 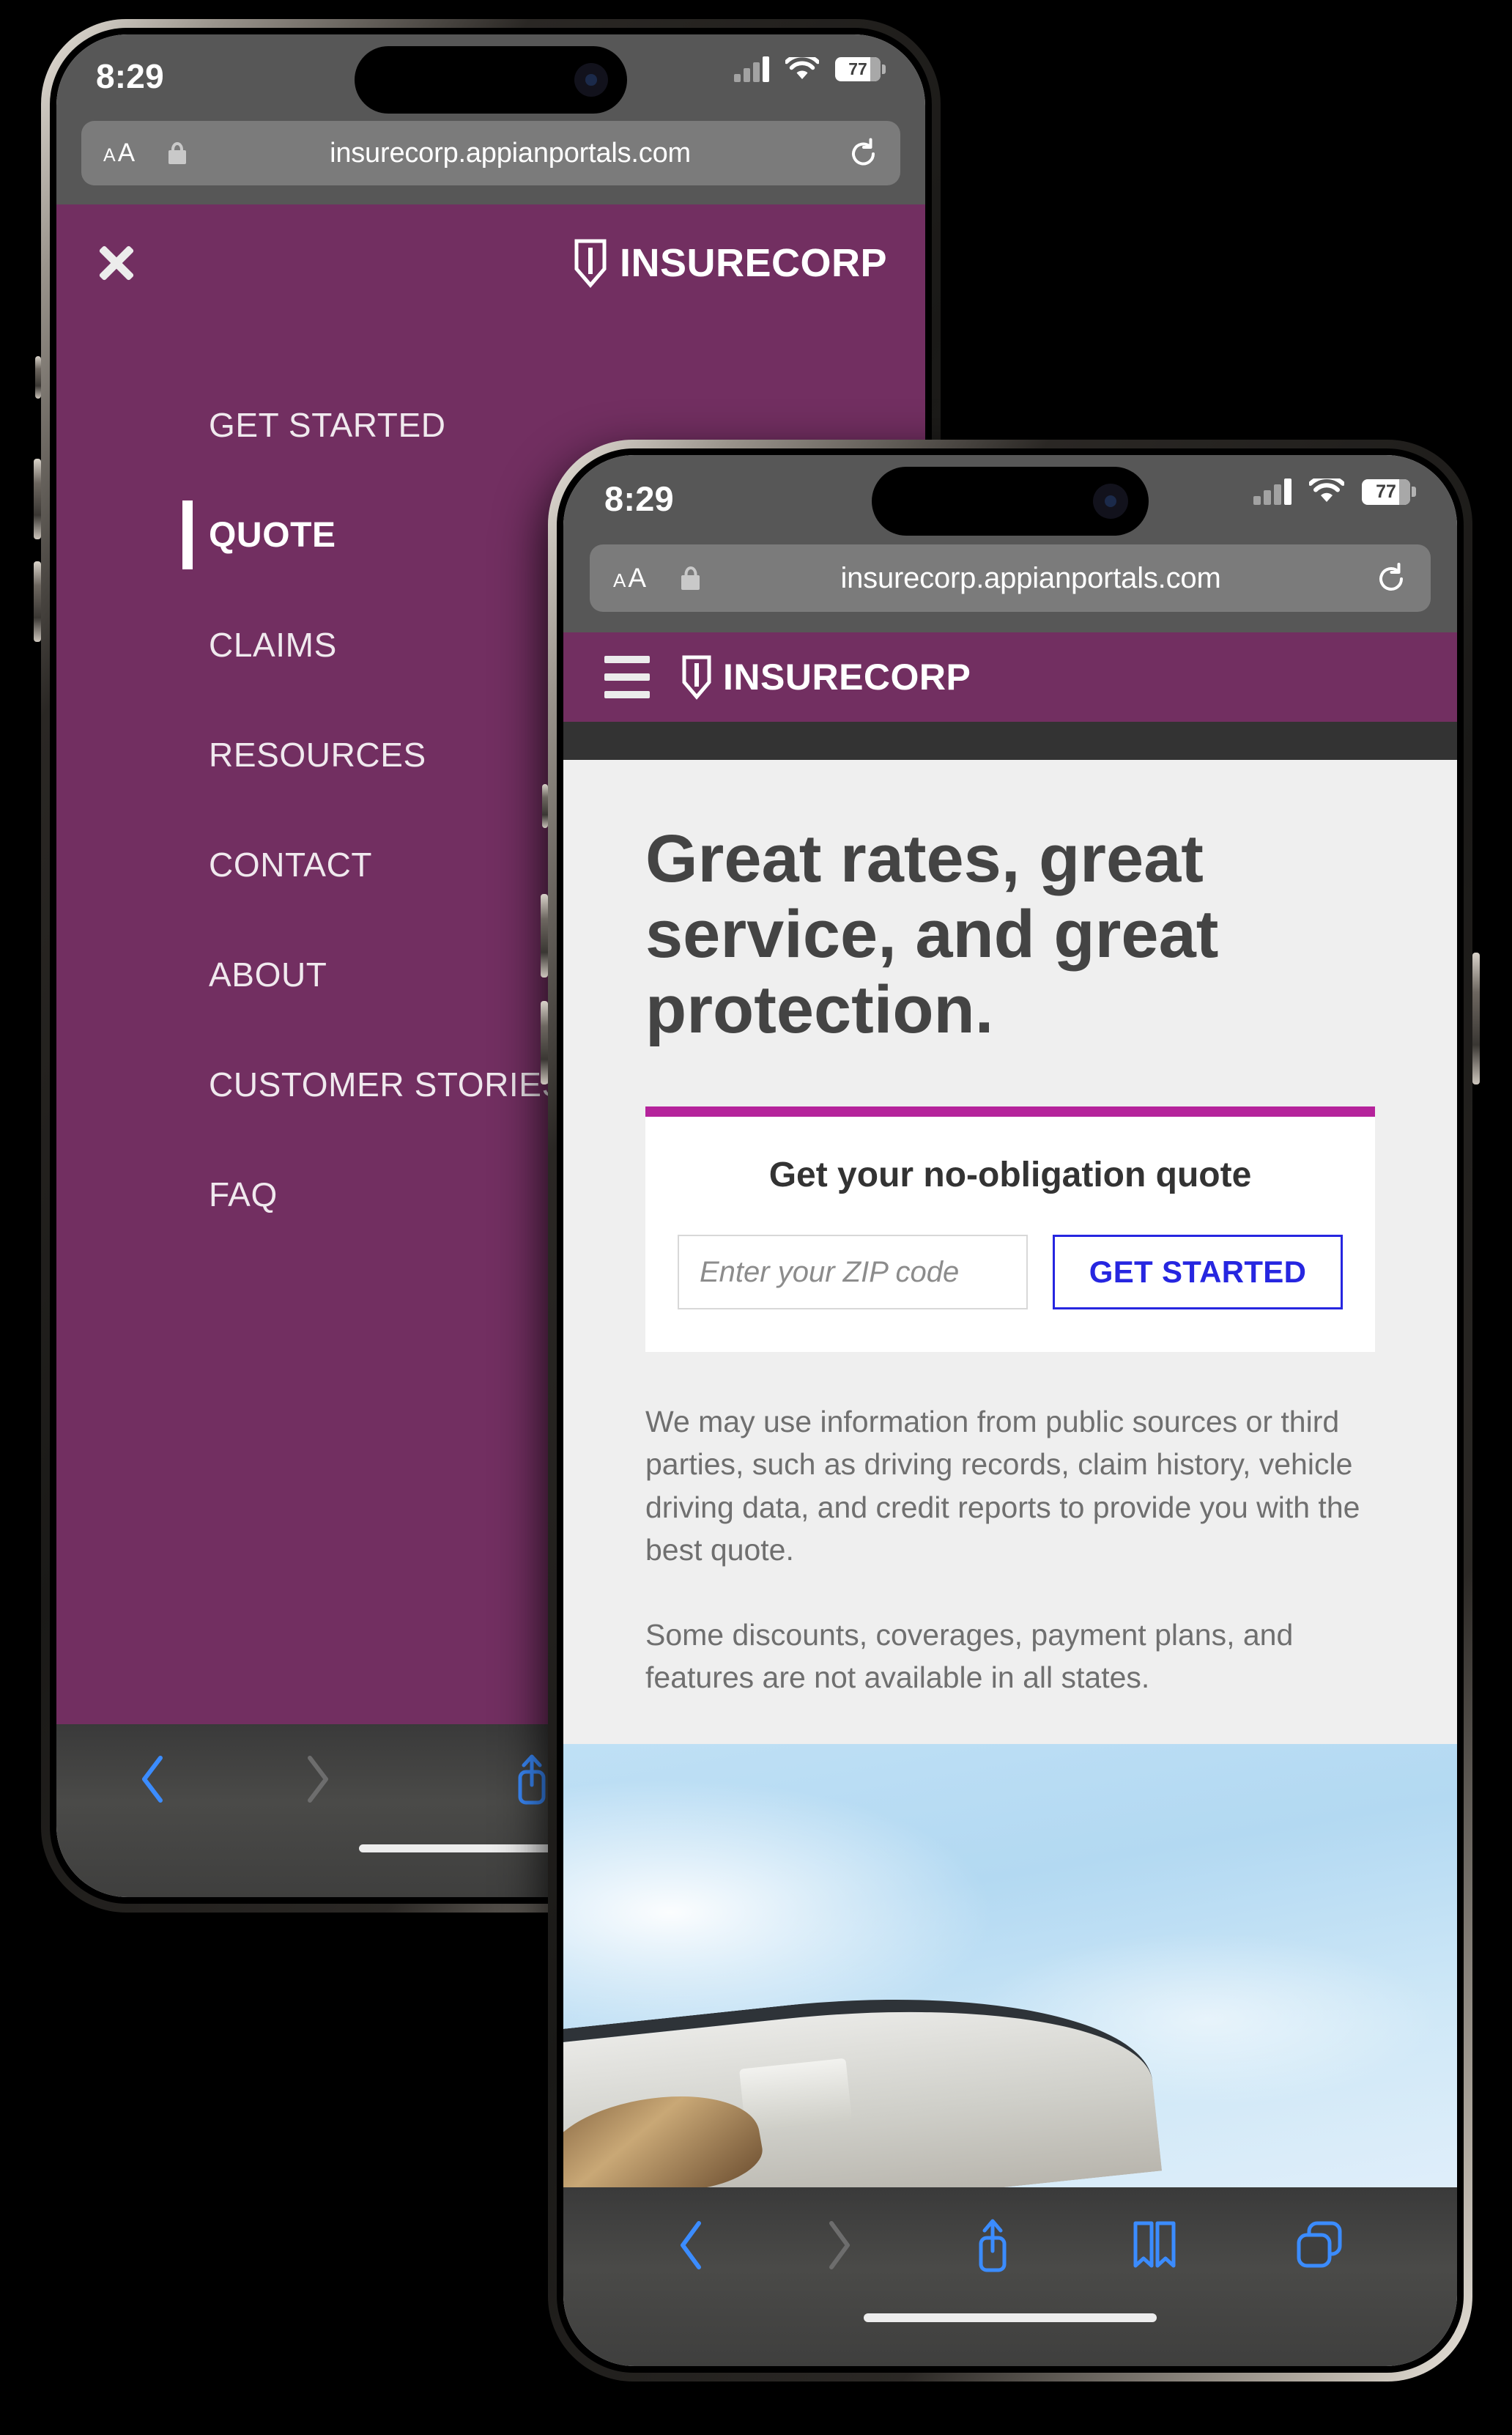 I want to click on nav-label: FAQ, so click(x=243, y=1194).